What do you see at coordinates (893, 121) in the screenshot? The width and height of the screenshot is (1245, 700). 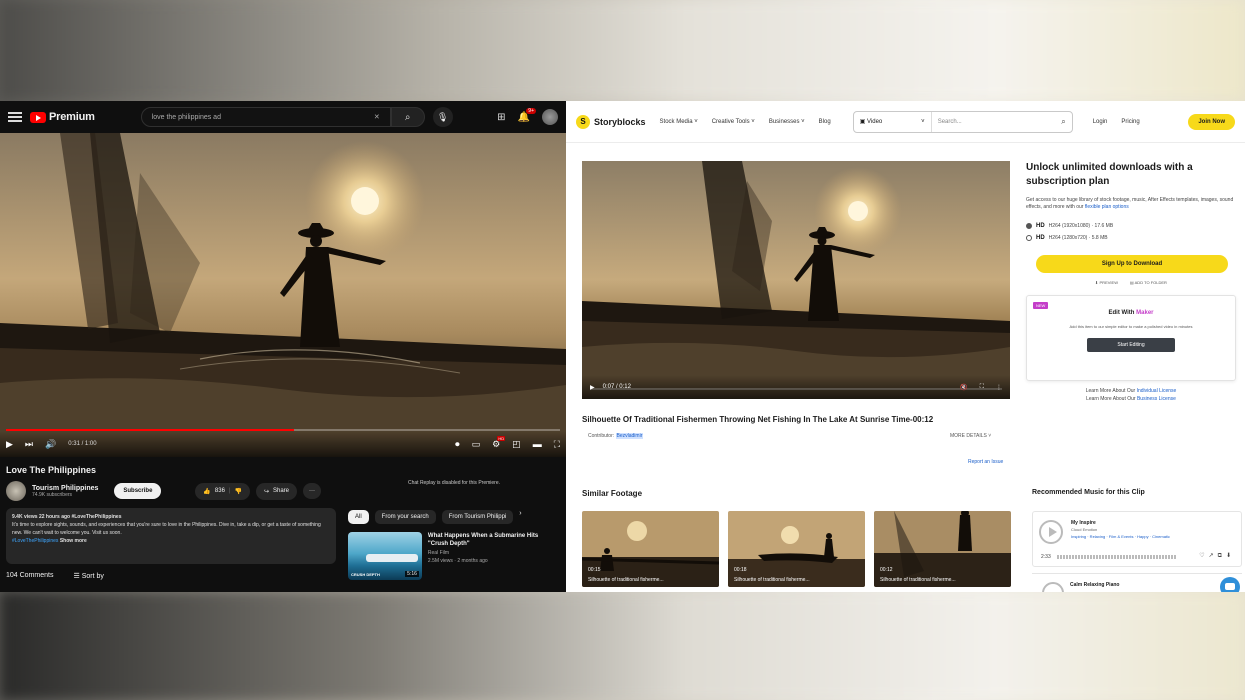 I see `search-type-select: ▣ Video ˅` at bounding box center [893, 121].